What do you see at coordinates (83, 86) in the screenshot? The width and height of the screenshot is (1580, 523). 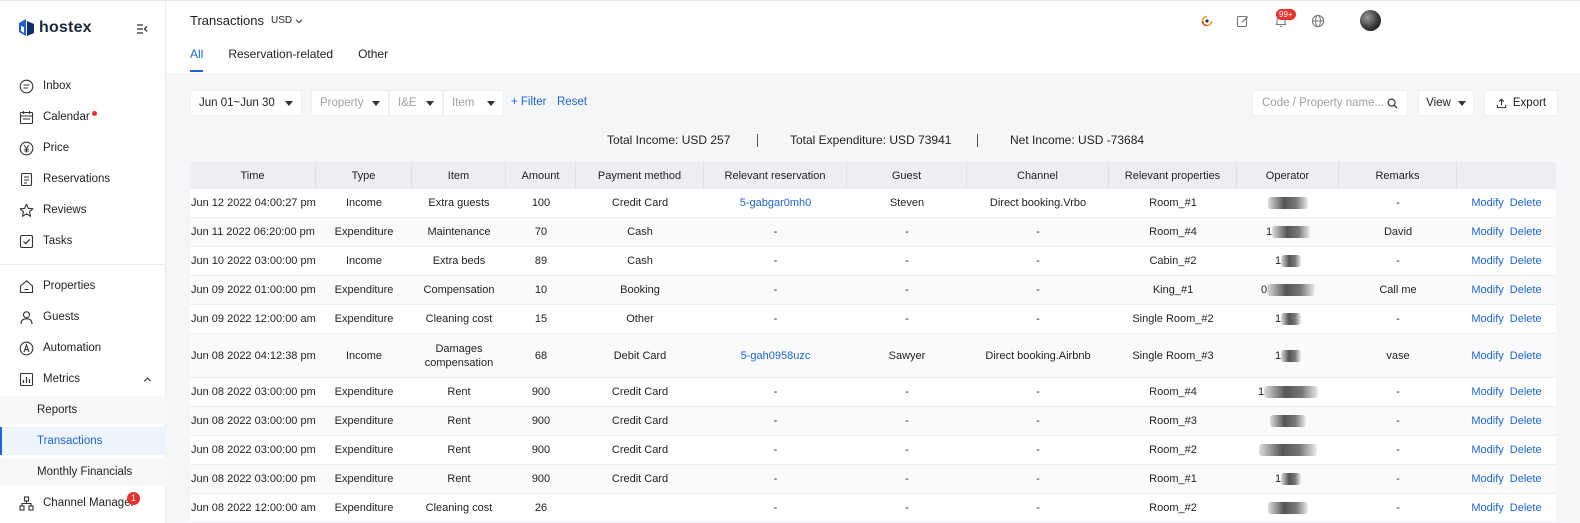 I see `sidebar-item-inbox: Inbox` at bounding box center [83, 86].